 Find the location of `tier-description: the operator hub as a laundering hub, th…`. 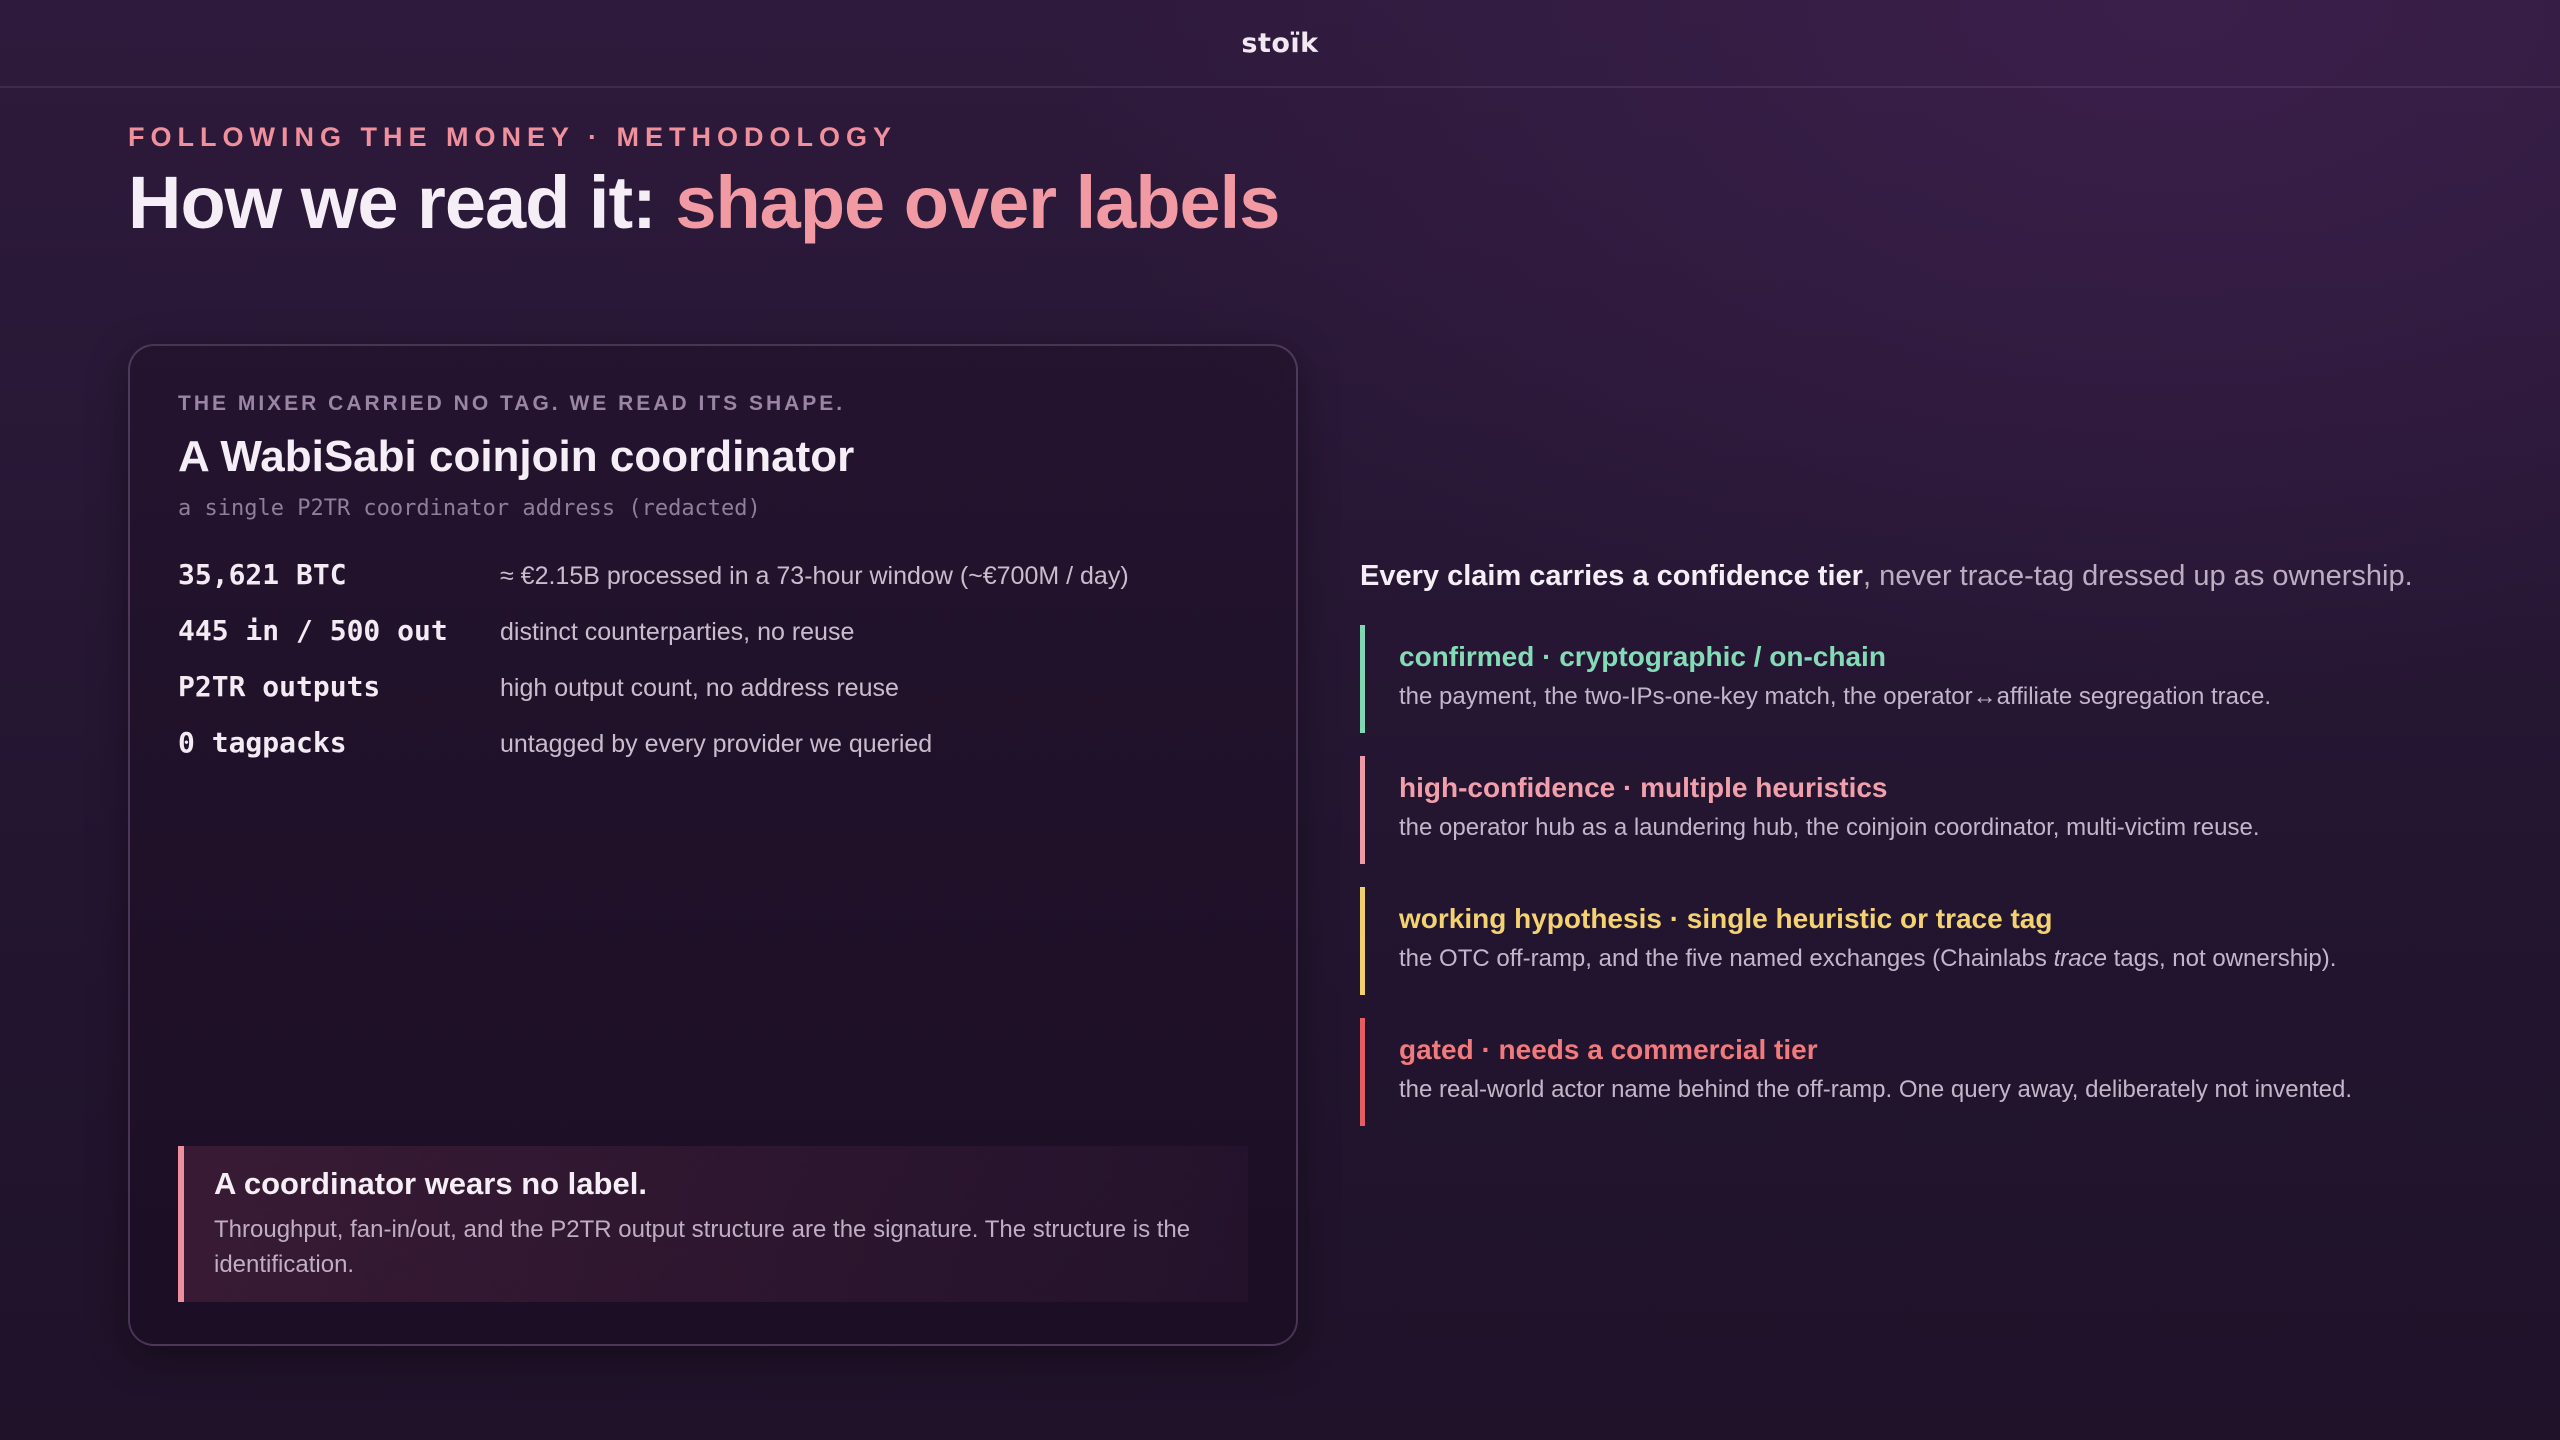

tier-description: the operator hub as a laundering hub, th… is located at coordinates (1829, 827).